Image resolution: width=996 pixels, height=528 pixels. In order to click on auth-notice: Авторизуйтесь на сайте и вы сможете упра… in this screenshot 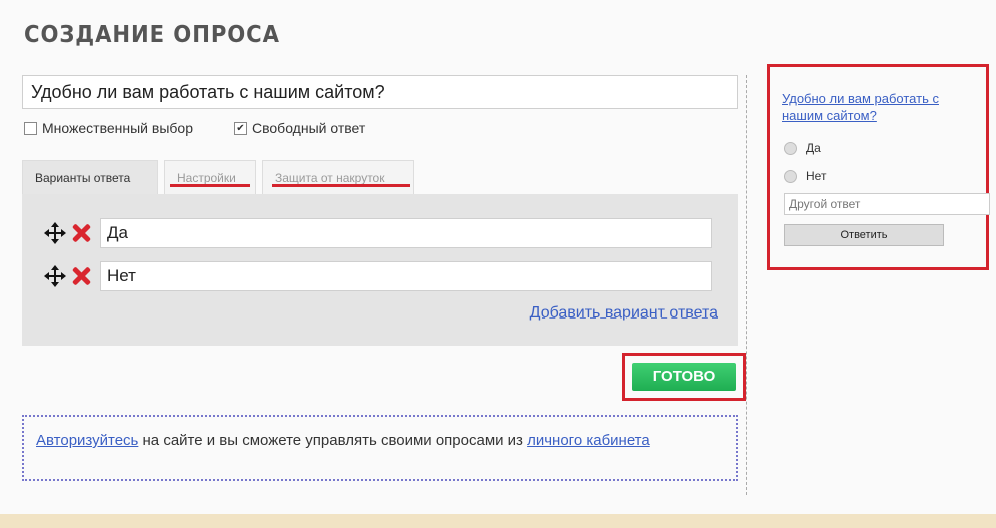, I will do `click(380, 448)`.